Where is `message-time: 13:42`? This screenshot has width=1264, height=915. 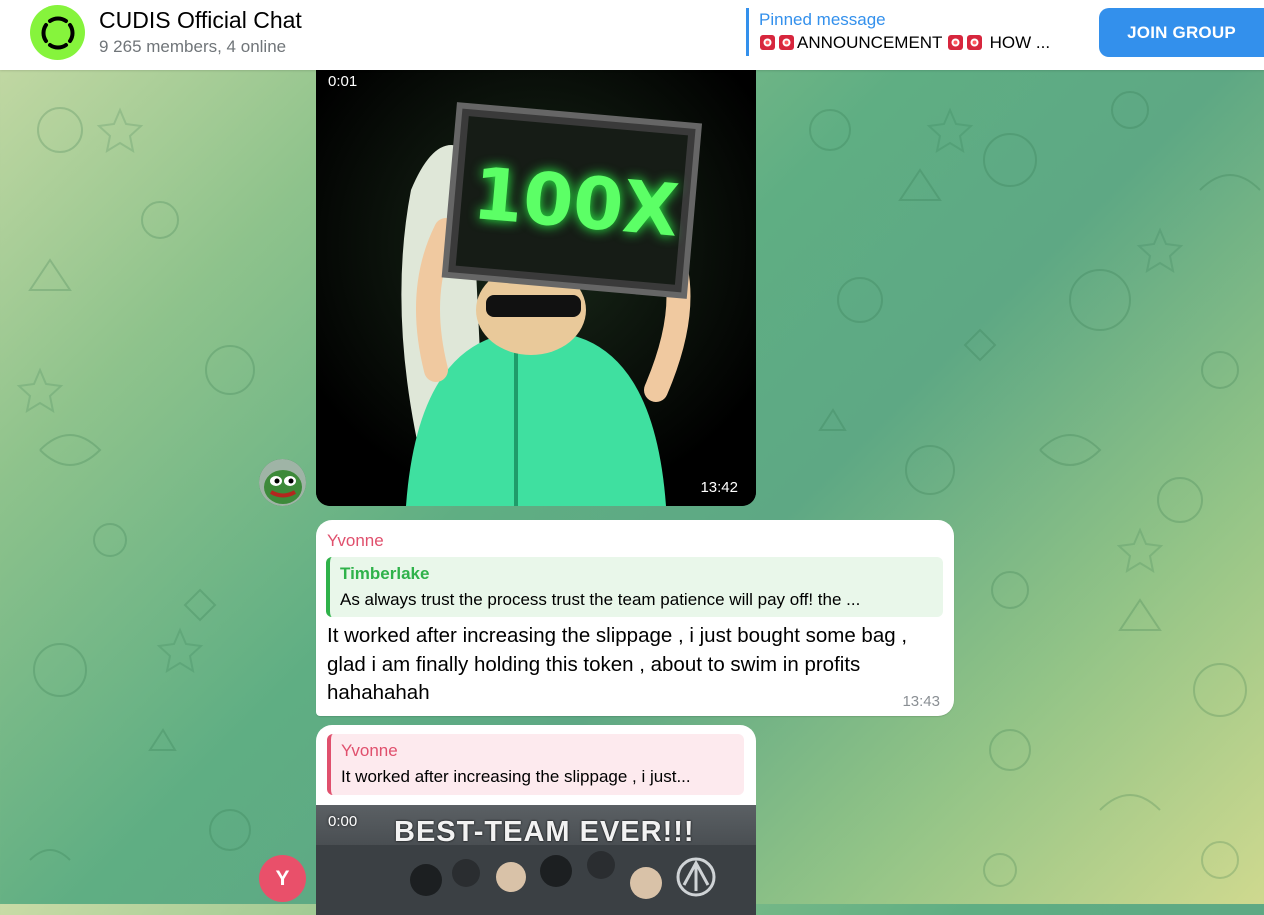 message-time: 13:42 is located at coordinates (719, 487).